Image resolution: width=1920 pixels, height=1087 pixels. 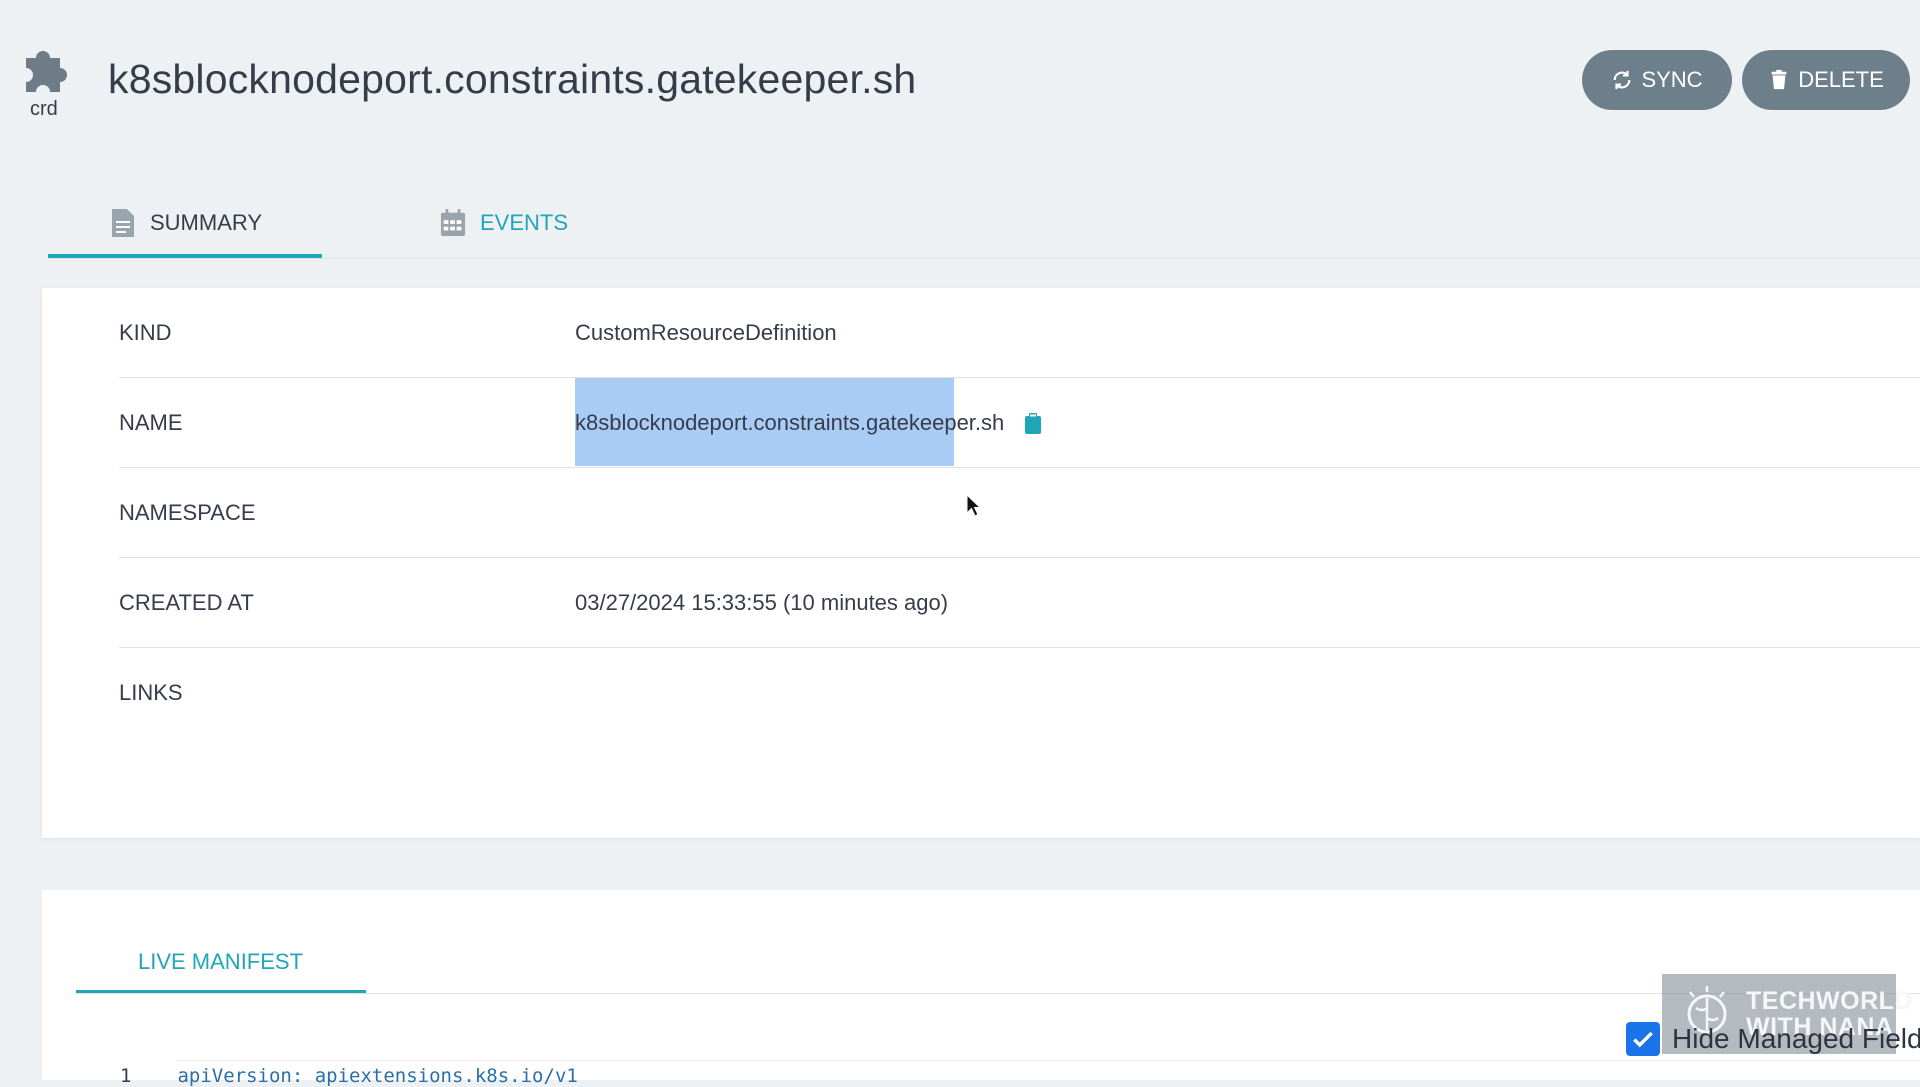 I want to click on active-tab-indicator, so click(x=185, y=256).